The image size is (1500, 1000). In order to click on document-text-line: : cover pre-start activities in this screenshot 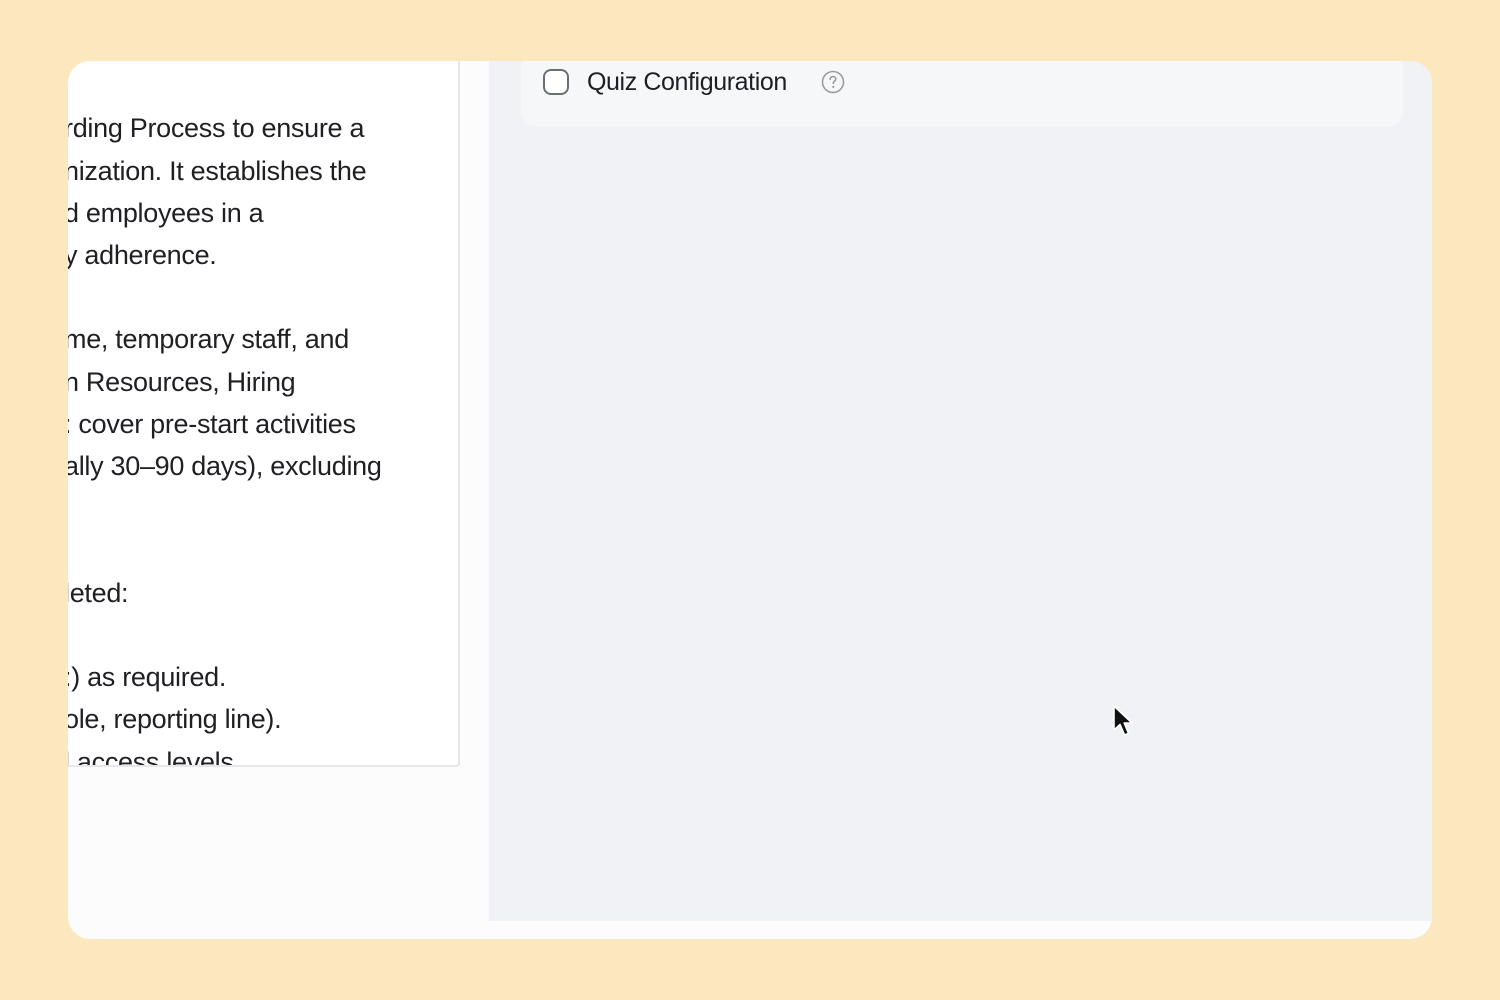, I will do `click(212, 424)`.